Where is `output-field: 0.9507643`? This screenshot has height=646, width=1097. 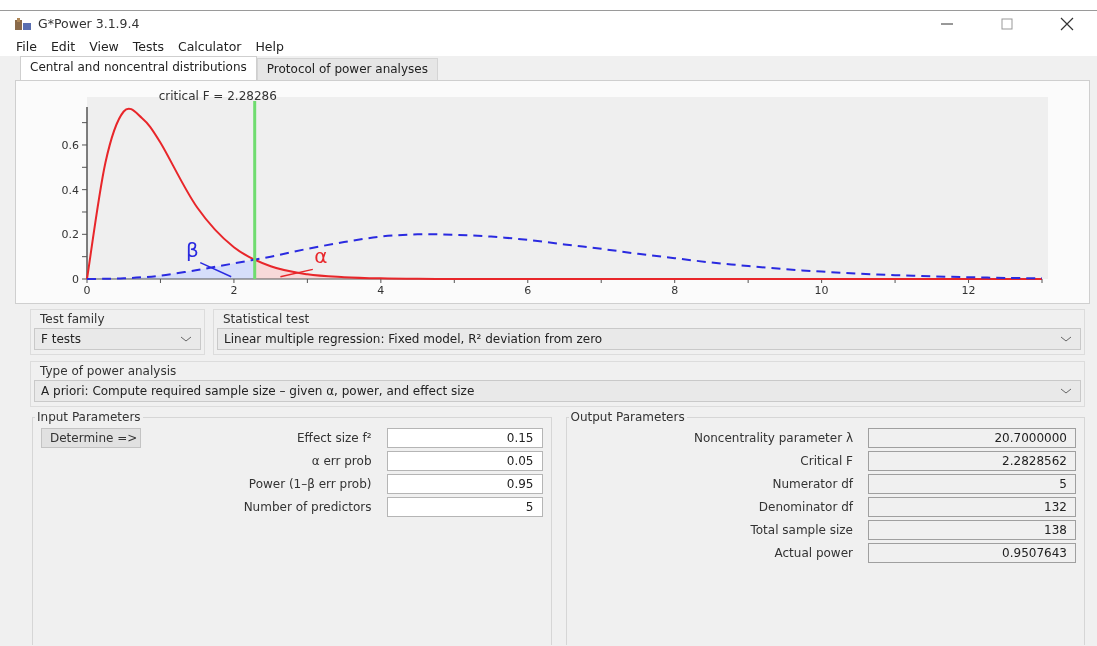 output-field: 0.9507643 is located at coordinates (972, 553).